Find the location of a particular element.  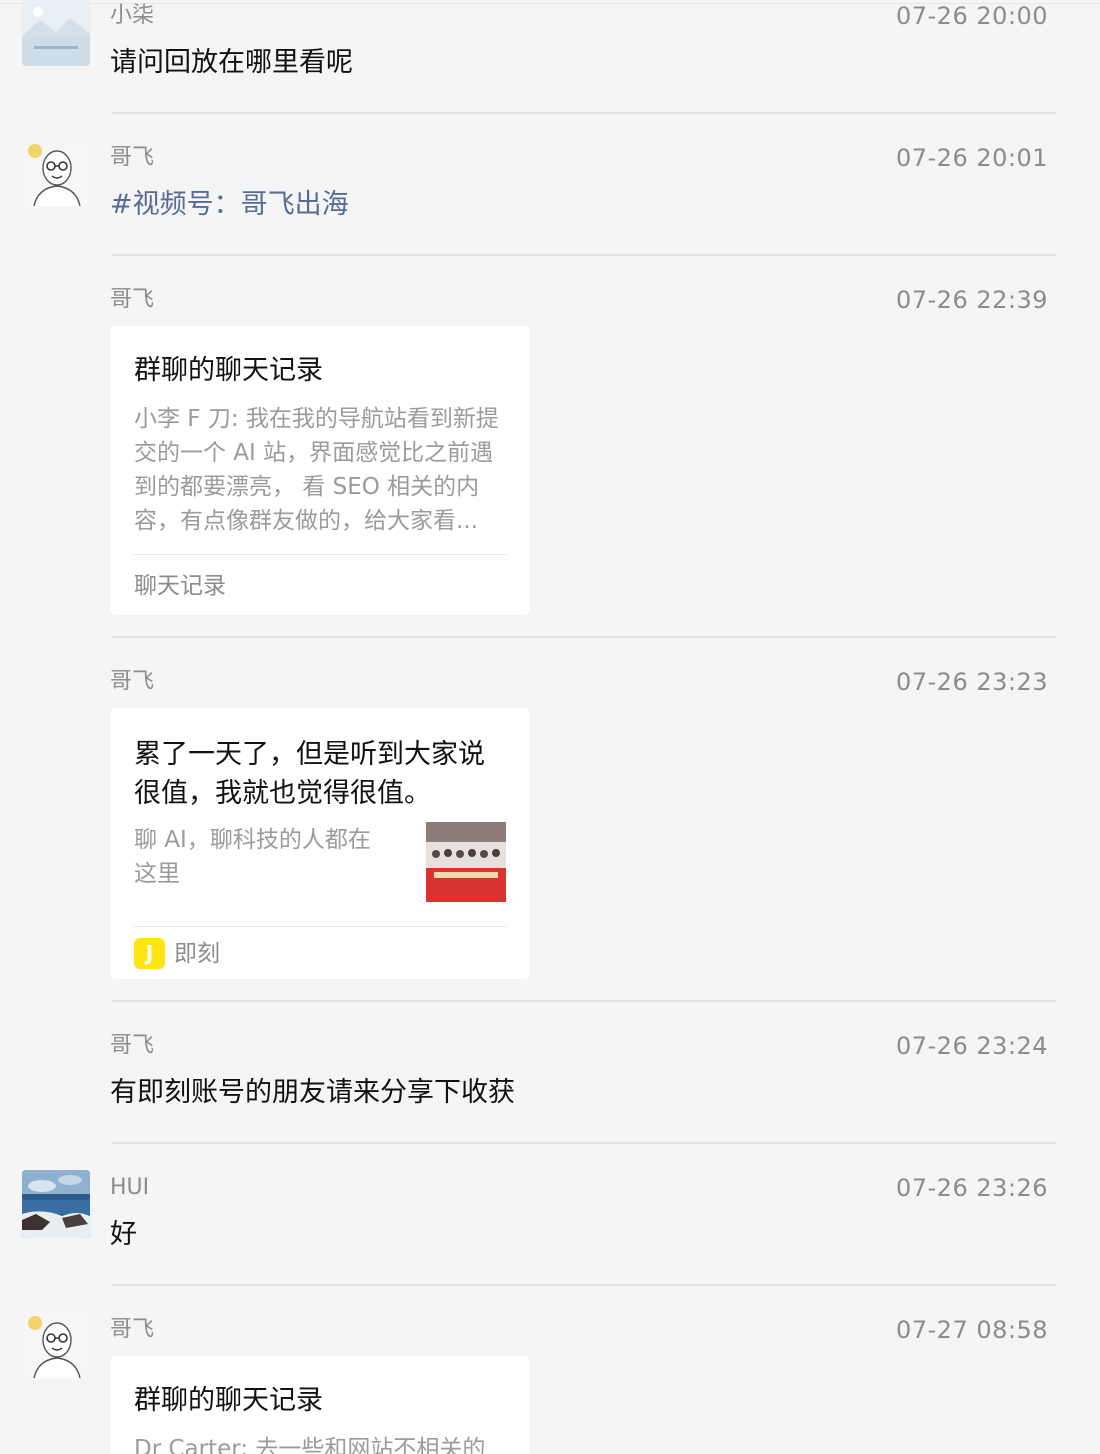

message-text: 请问回放在哪里看呢 is located at coordinates (231, 63).